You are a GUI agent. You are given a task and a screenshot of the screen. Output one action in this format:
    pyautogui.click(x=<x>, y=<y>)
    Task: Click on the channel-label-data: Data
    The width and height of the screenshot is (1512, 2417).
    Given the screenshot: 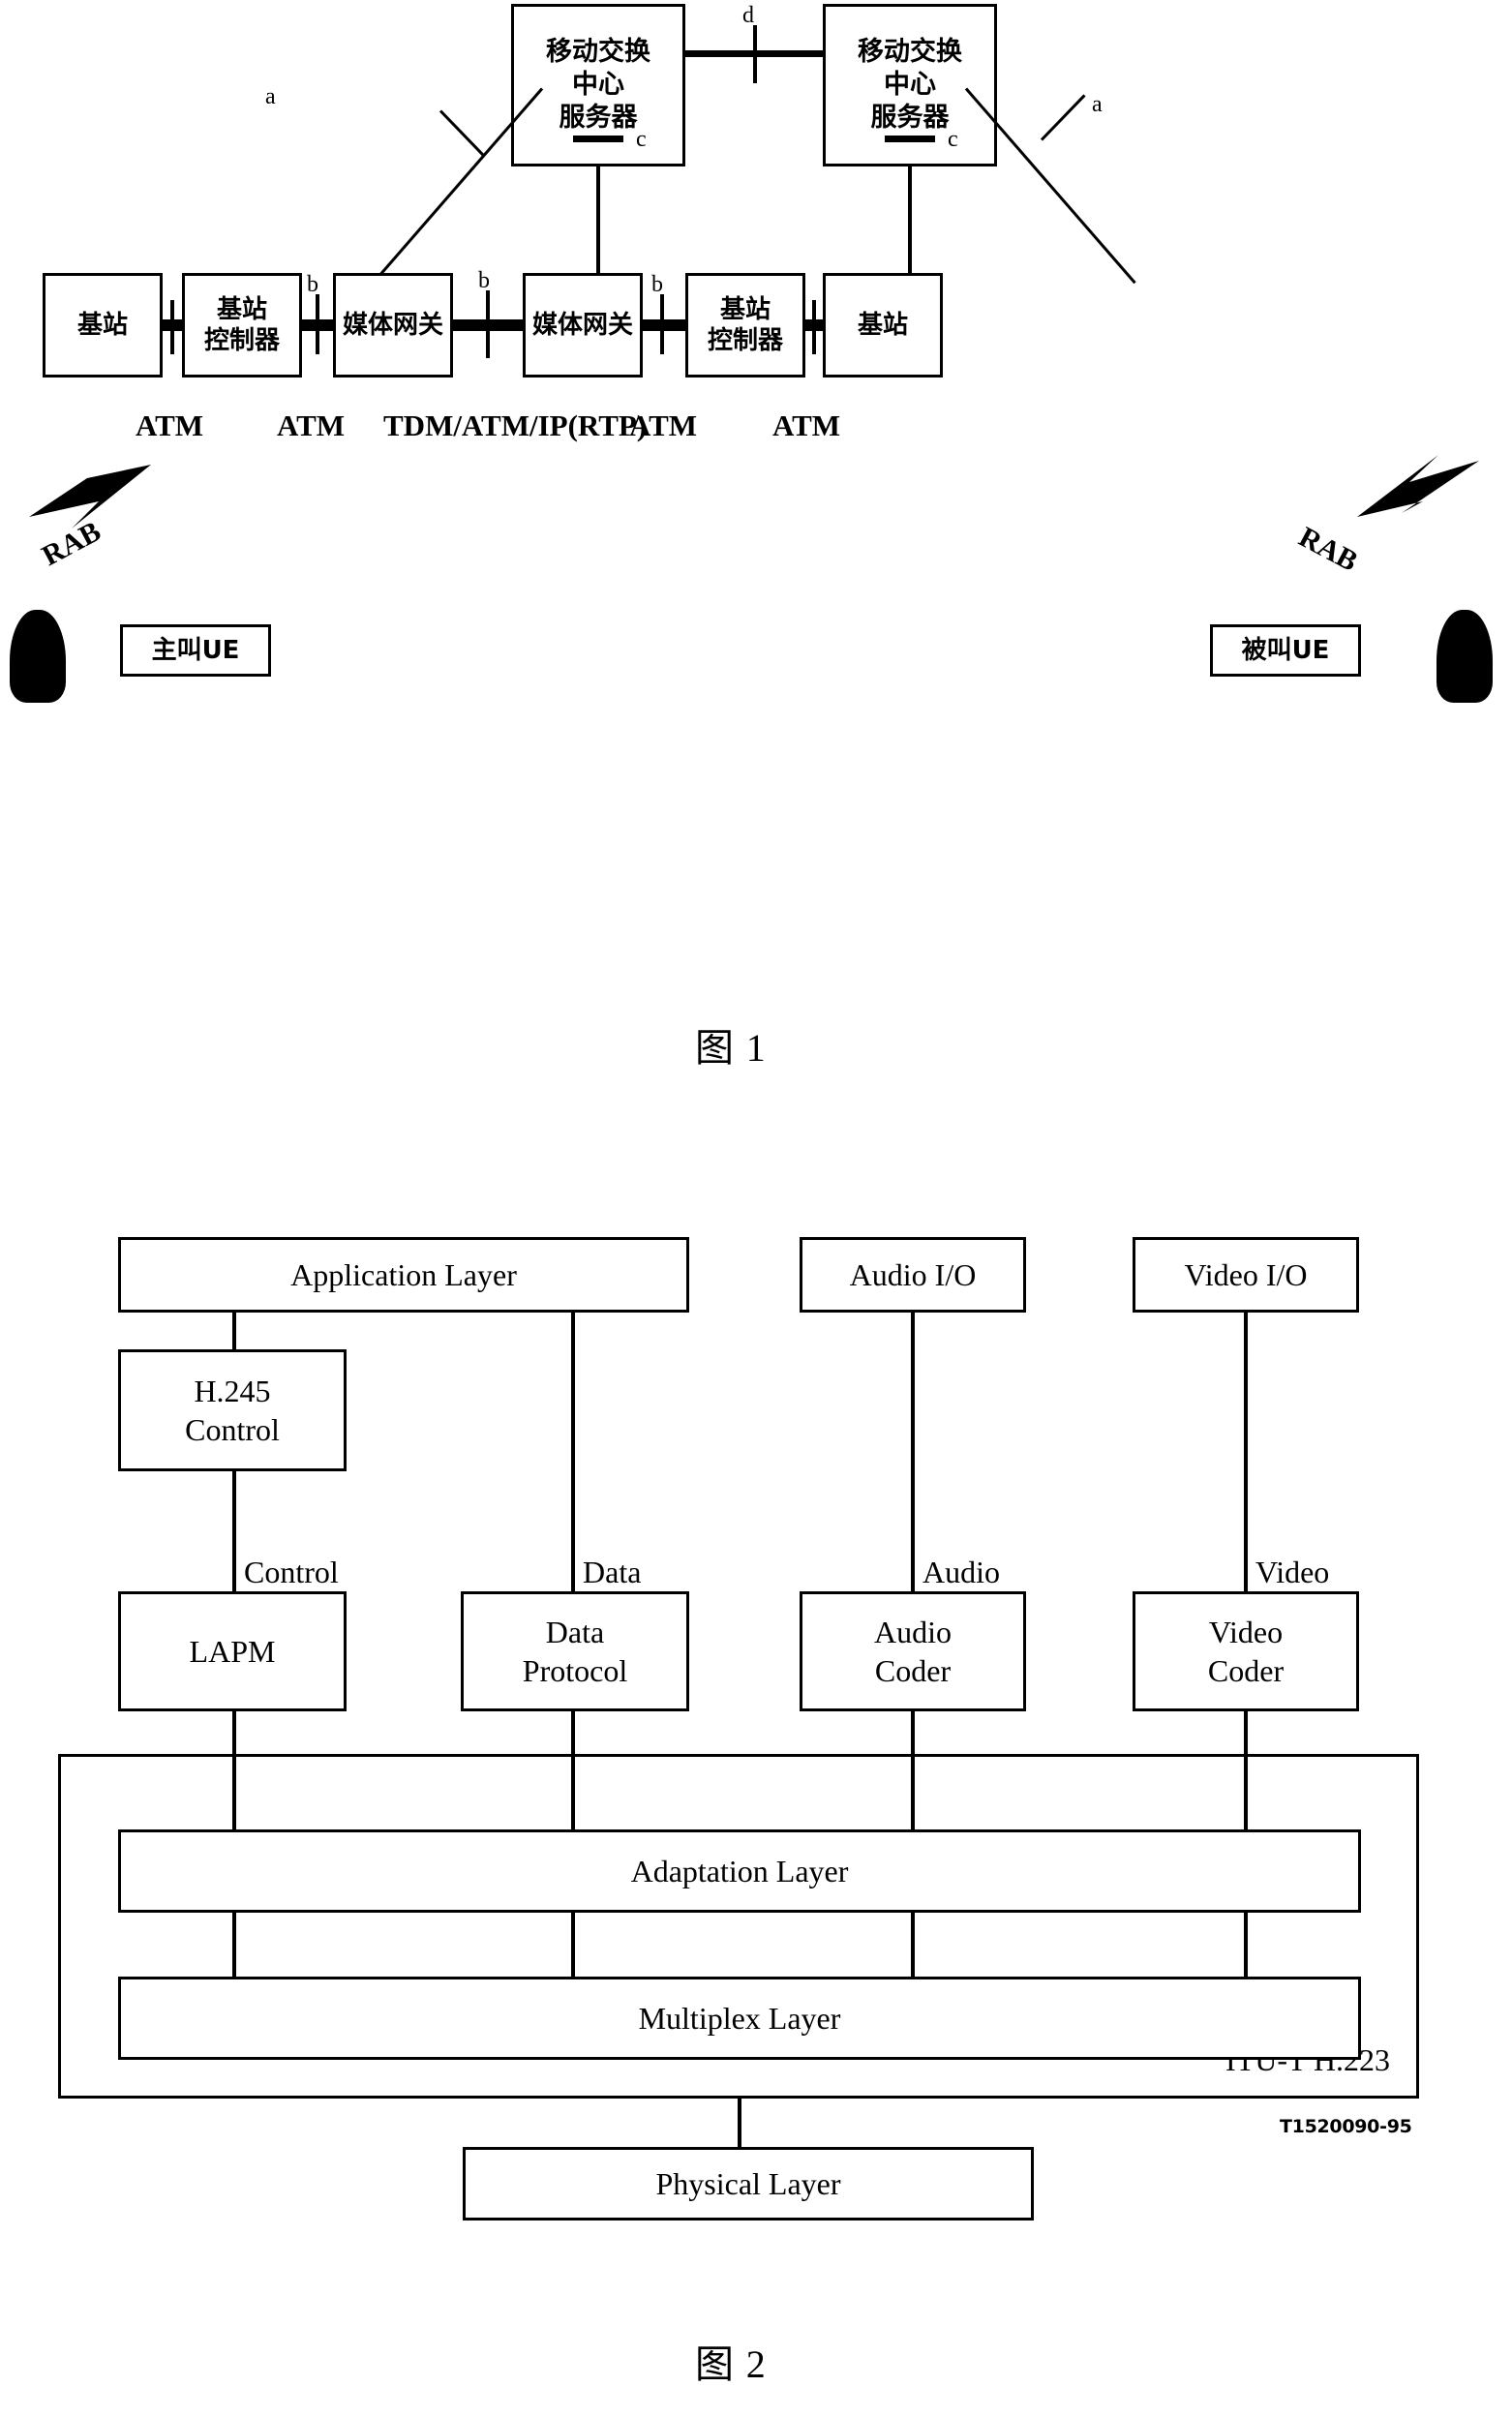 What is the action you would take?
    pyautogui.click(x=612, y=1572)
    